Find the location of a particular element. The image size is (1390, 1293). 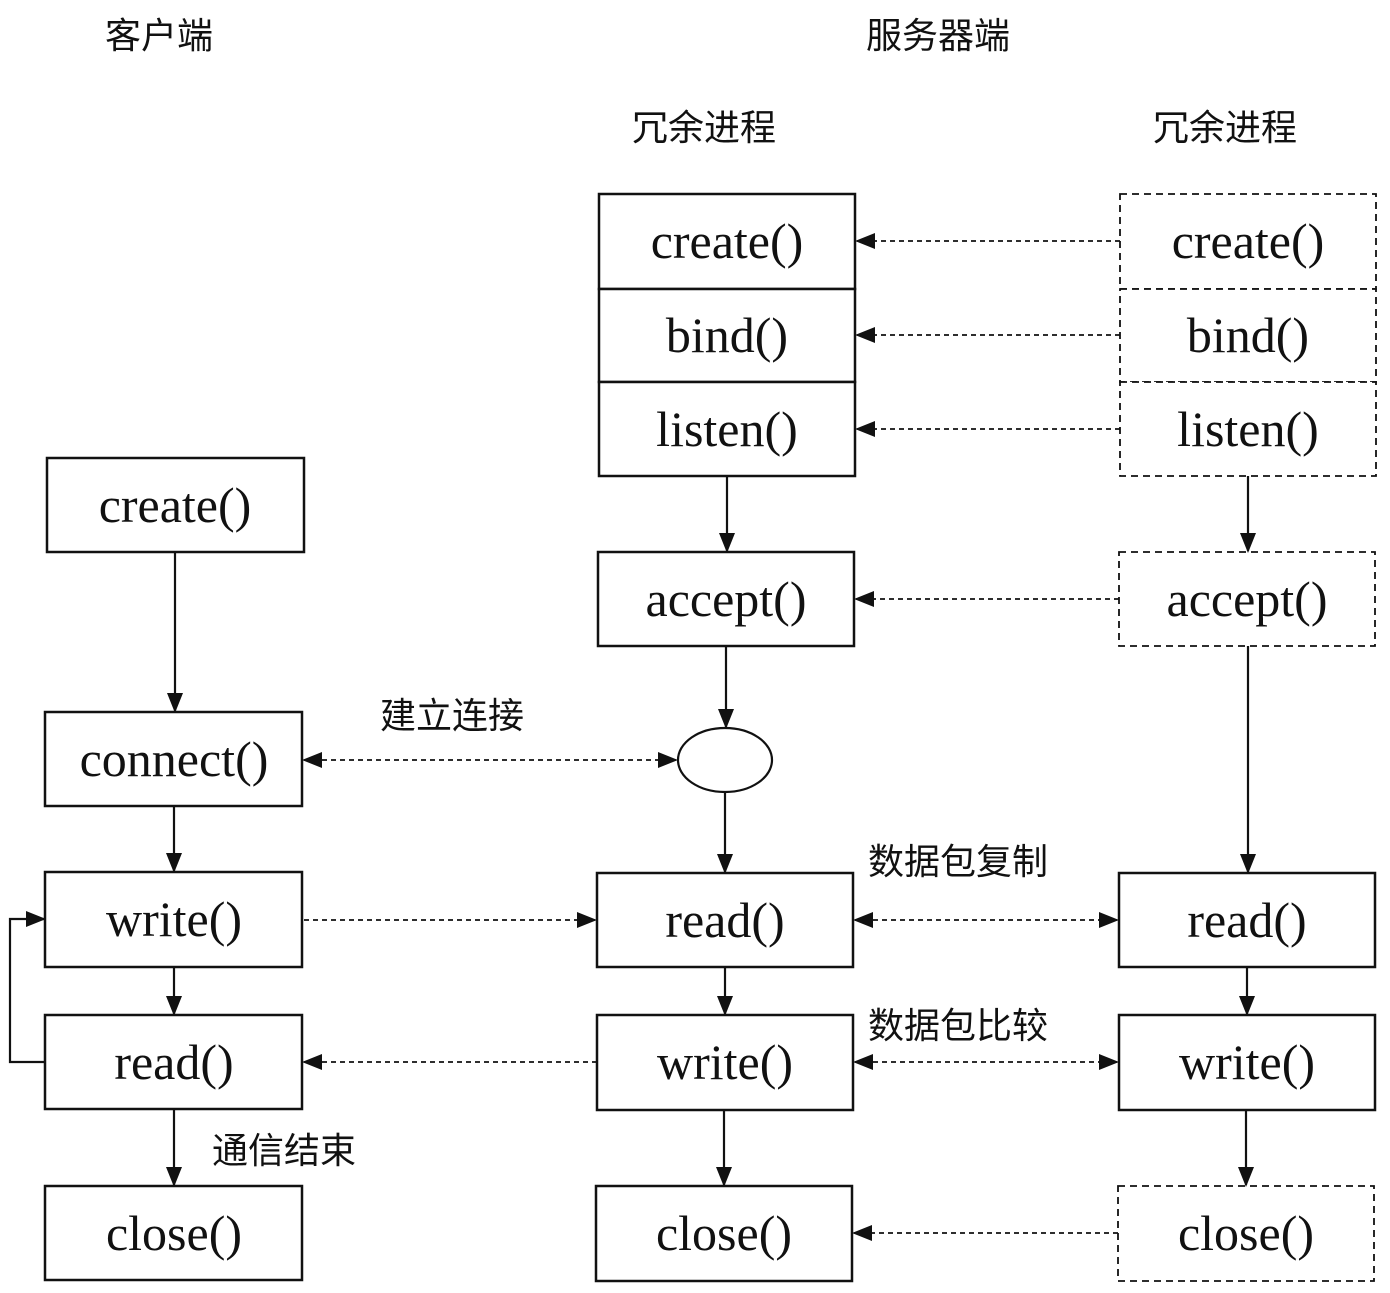

communication-end-label: 通信结束 is located at coordinates (284, 1151).